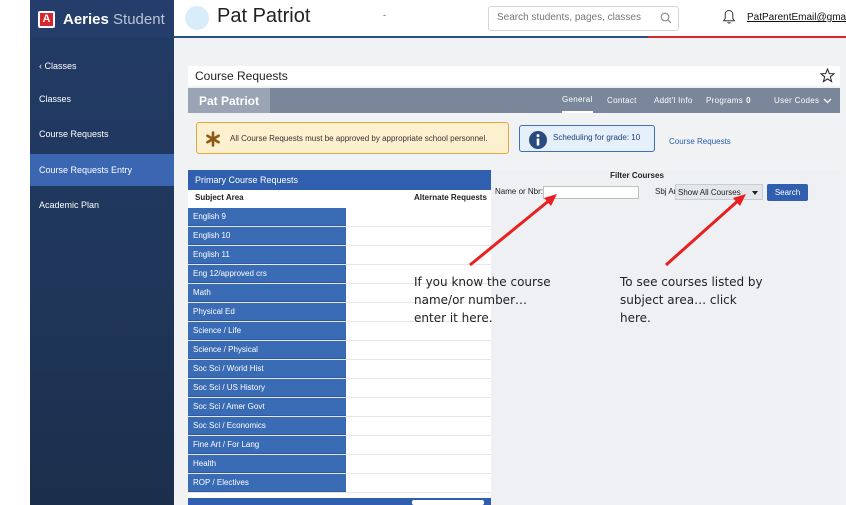  I want to click on subject-area-cell: Health, so click(267, 464).